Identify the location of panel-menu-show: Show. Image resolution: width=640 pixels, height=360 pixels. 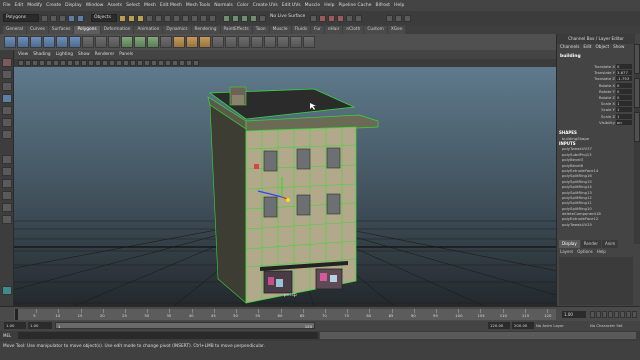
(84, 54).